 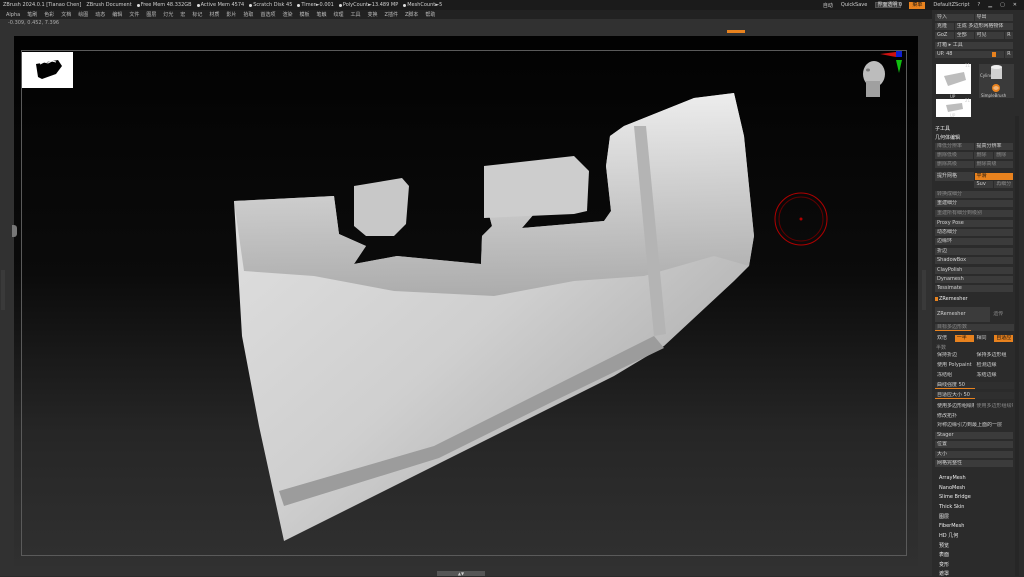 I want to click on subtool-header: 子工具, so click(x=974, y=128).